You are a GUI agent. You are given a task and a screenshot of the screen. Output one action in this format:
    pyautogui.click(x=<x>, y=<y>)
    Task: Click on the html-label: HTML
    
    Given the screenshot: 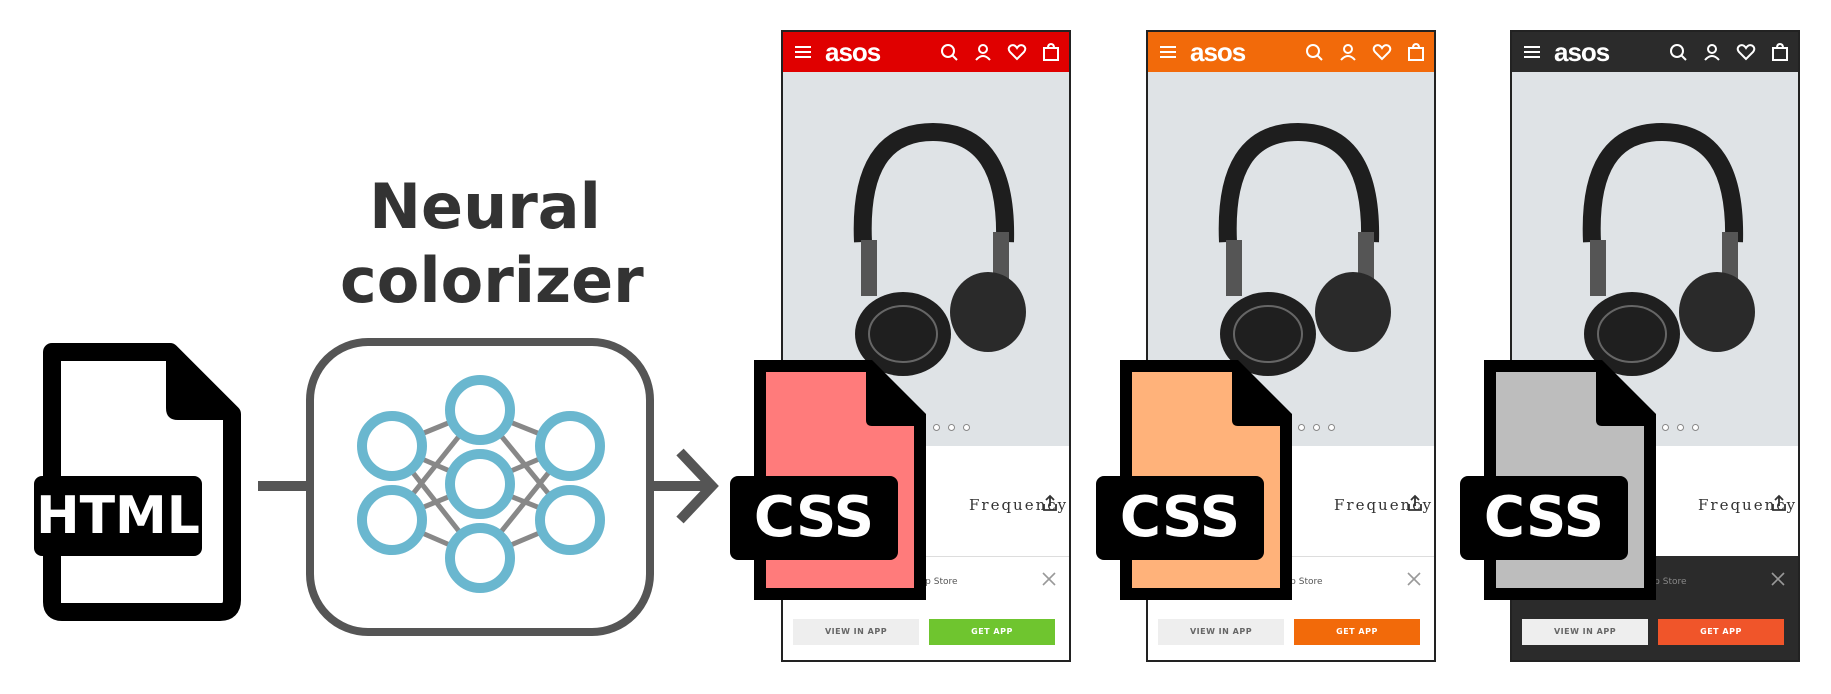 What is the action you would take?
    pyautogui.click(x=118, y=516)
    